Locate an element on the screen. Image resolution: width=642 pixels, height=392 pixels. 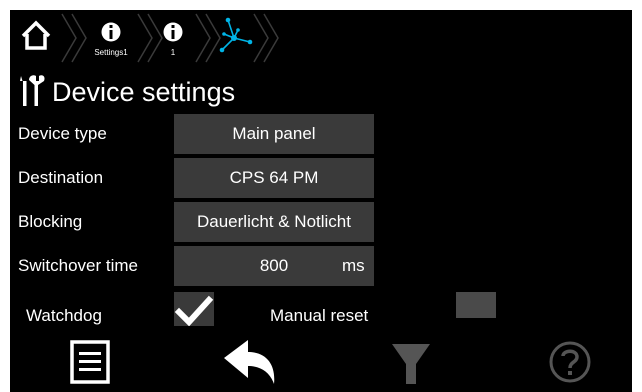
blocking-value: Dauerlicht & Notlicht is located at coordinates (273, 221).